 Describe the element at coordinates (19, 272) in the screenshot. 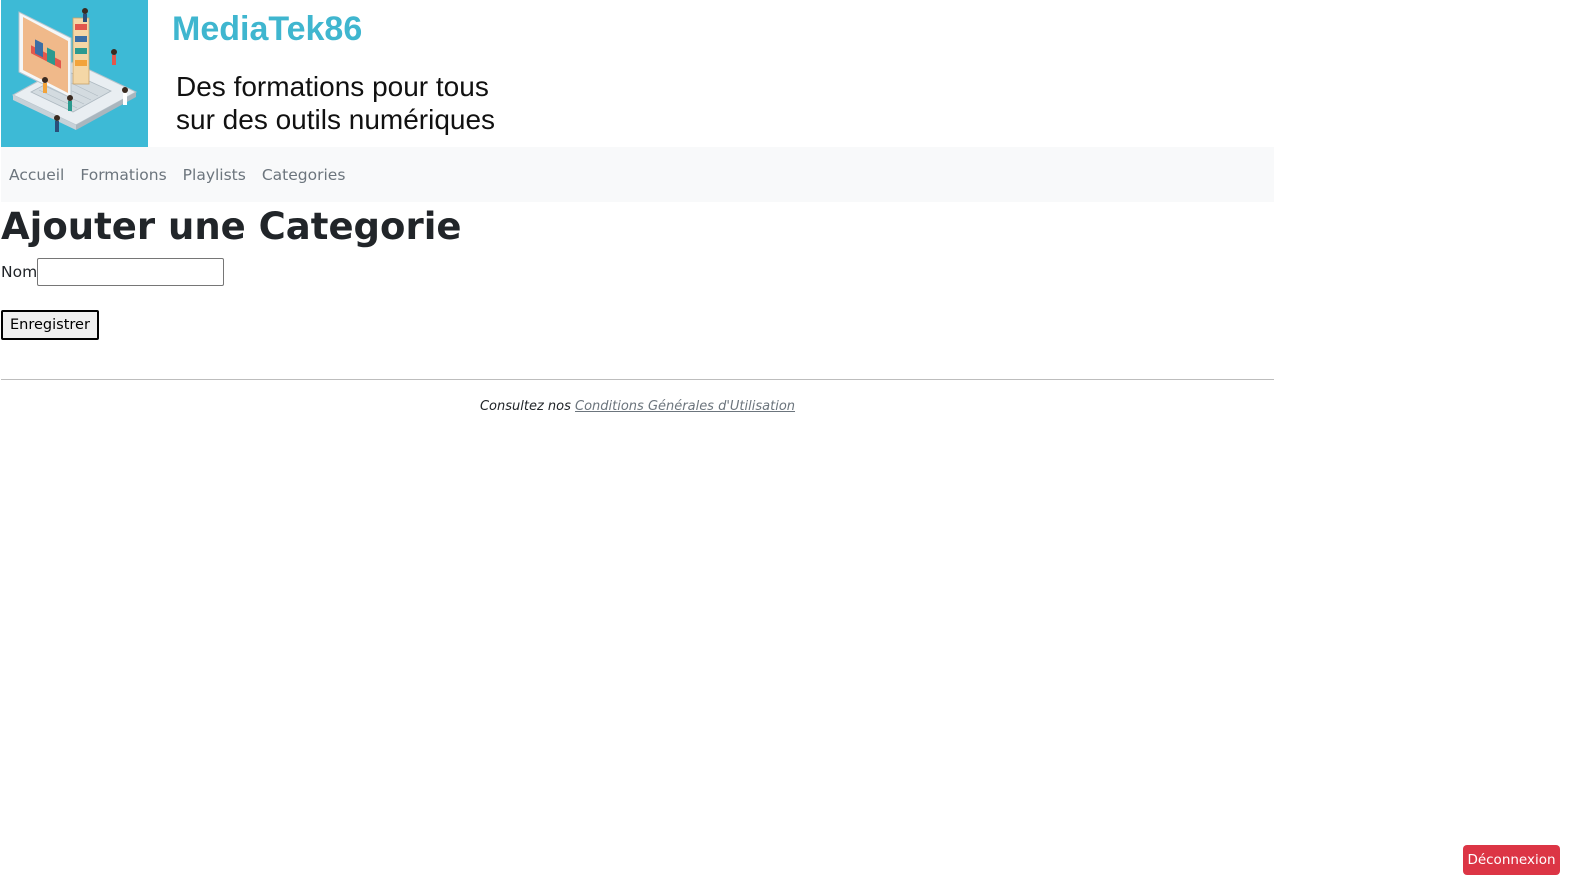

I see `name-label: Nom` at that location.